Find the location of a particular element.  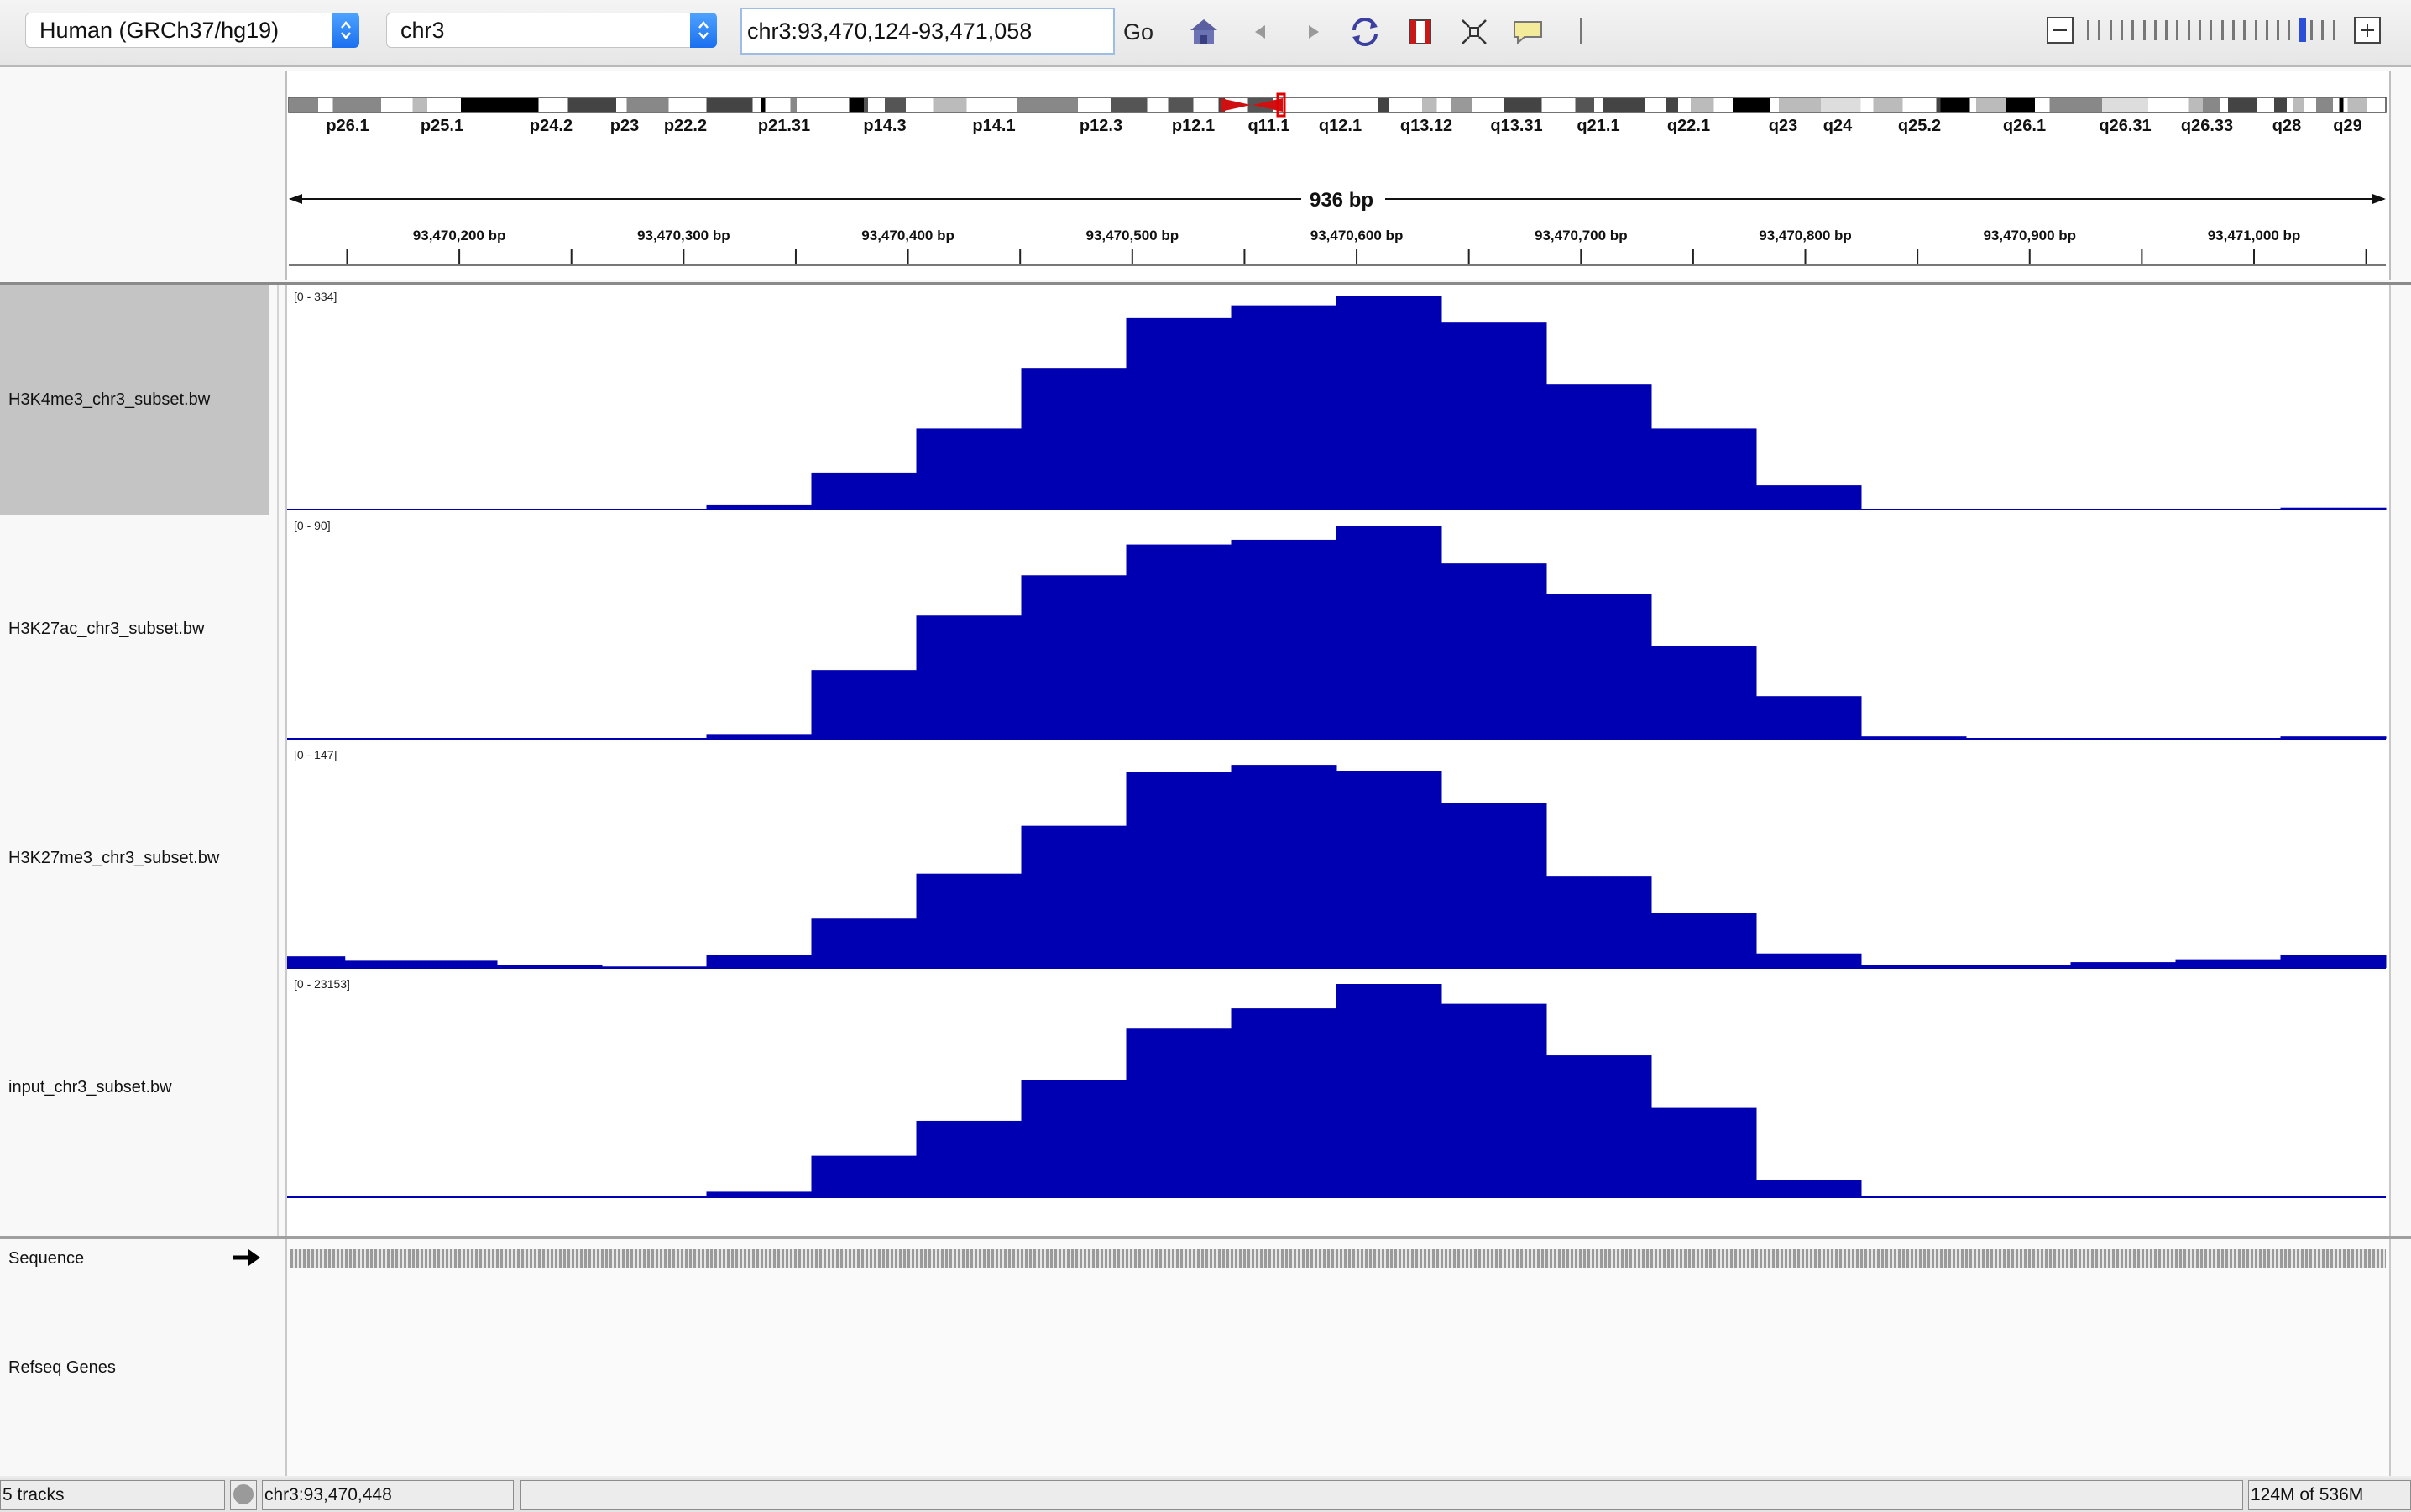

roi-icon is located at coordinates (1420, 31).